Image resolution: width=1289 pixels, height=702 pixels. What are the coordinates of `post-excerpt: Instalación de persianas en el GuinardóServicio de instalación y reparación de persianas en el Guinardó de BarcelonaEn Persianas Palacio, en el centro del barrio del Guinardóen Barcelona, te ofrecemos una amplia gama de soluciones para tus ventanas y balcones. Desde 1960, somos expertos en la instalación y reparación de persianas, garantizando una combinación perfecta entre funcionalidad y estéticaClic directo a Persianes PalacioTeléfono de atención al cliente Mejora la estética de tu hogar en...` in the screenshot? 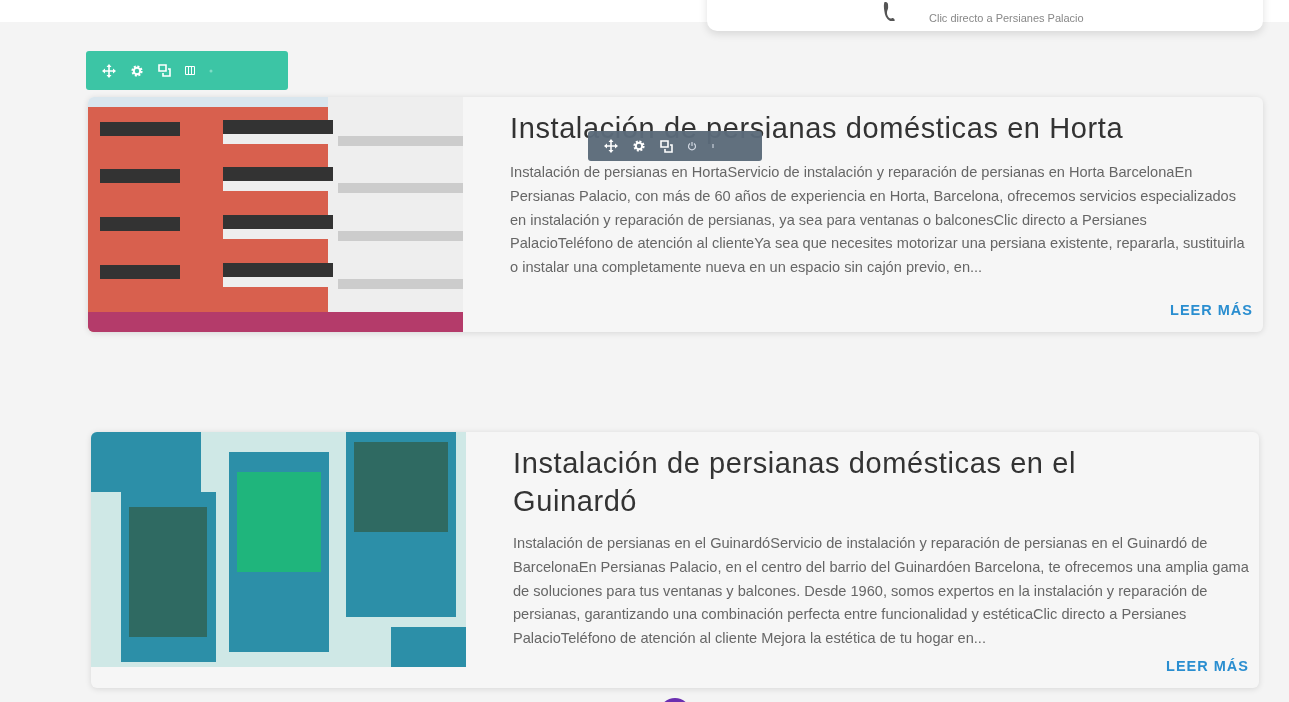 It's located at (881, 591).